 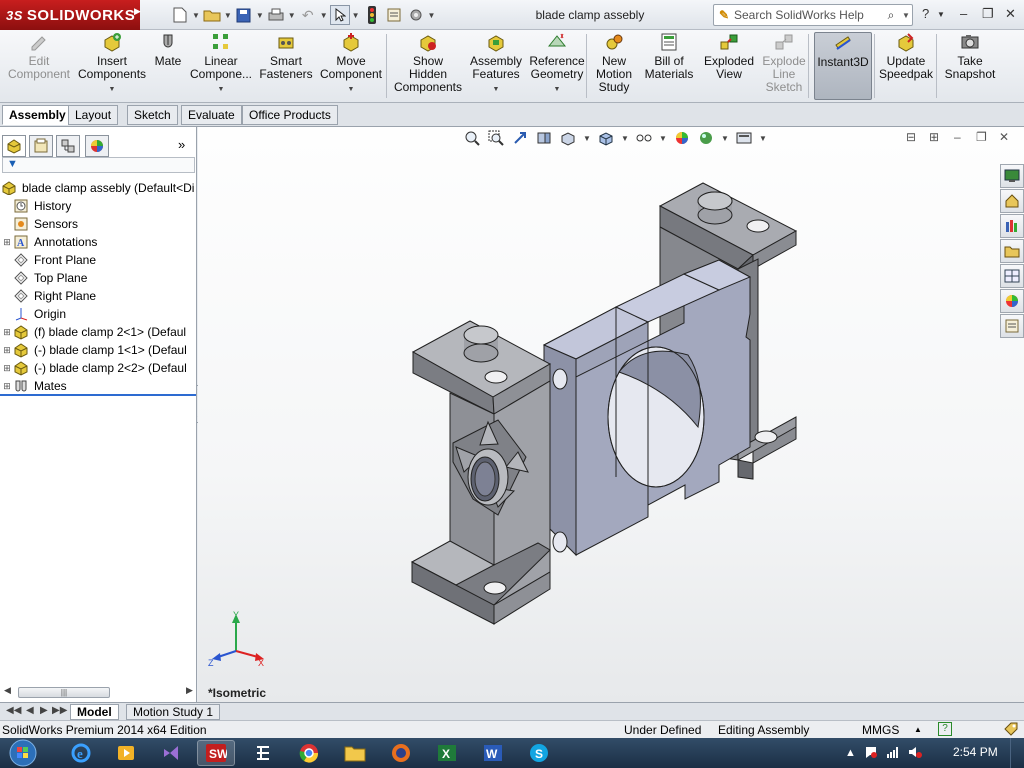 I want to click on tab-office-products: Office Products, so click(x=290, y=115).